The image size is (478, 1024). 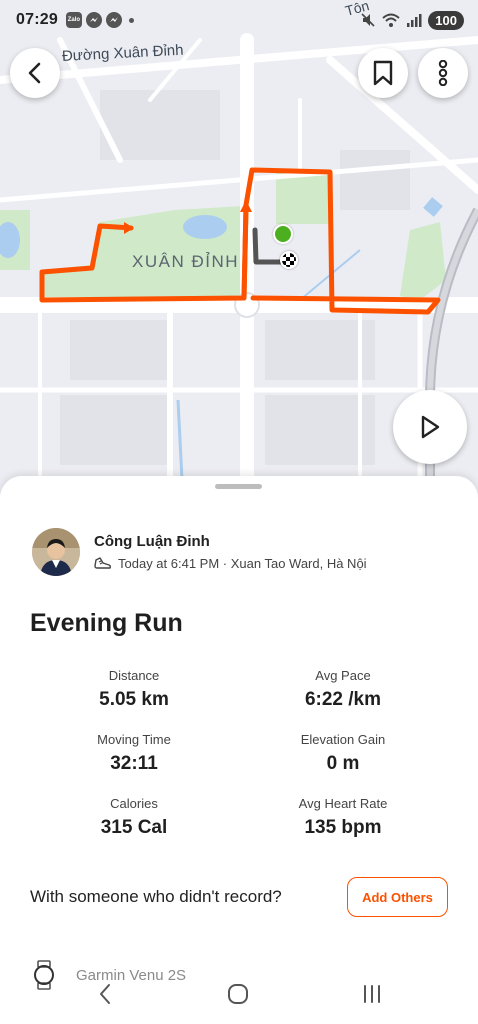 I want to click on system-navigation-bar, so click(x=239, y=998).